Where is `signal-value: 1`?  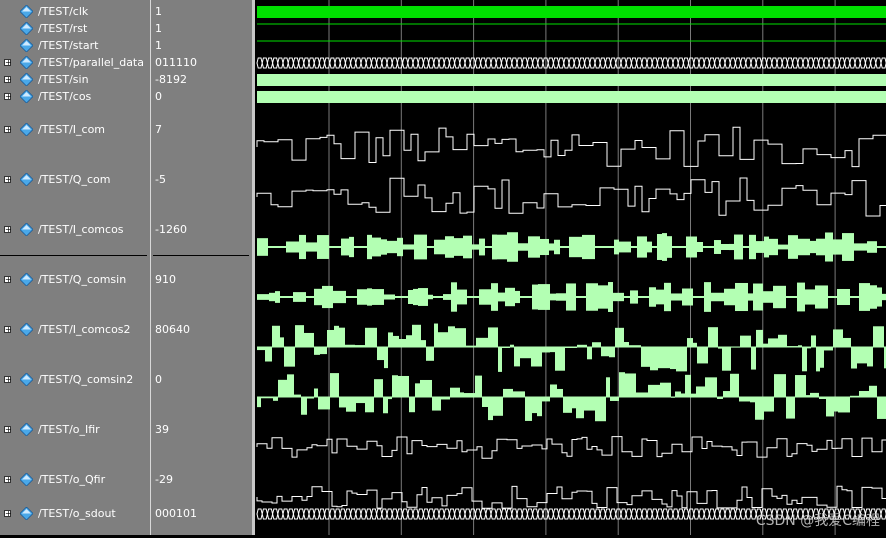
signal-value: 1 is located at coordinates (158, 28).